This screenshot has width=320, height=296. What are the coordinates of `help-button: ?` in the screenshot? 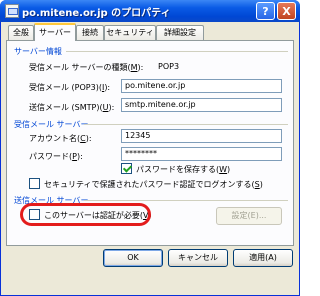 It's located at (265, 11).